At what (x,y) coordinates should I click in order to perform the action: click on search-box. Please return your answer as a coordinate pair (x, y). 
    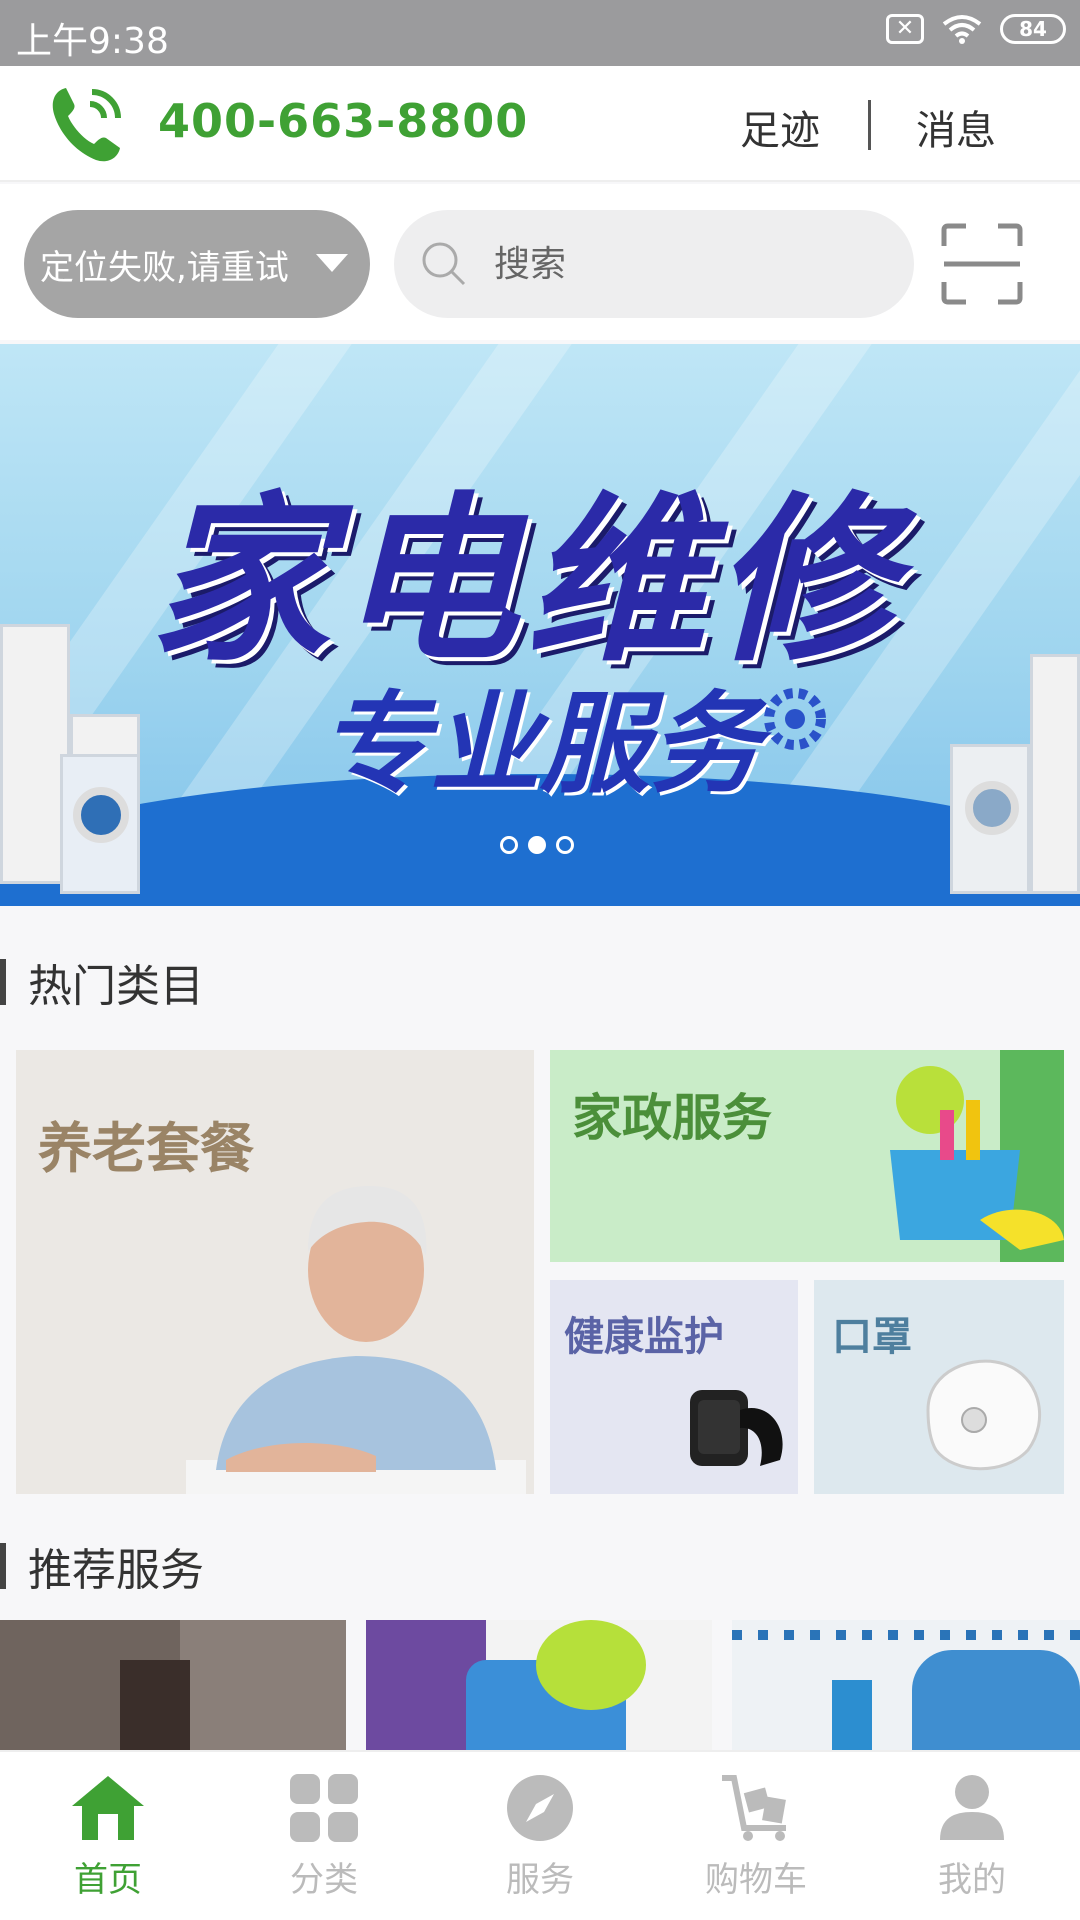
    Looking at the image, I should click on (654, 264).